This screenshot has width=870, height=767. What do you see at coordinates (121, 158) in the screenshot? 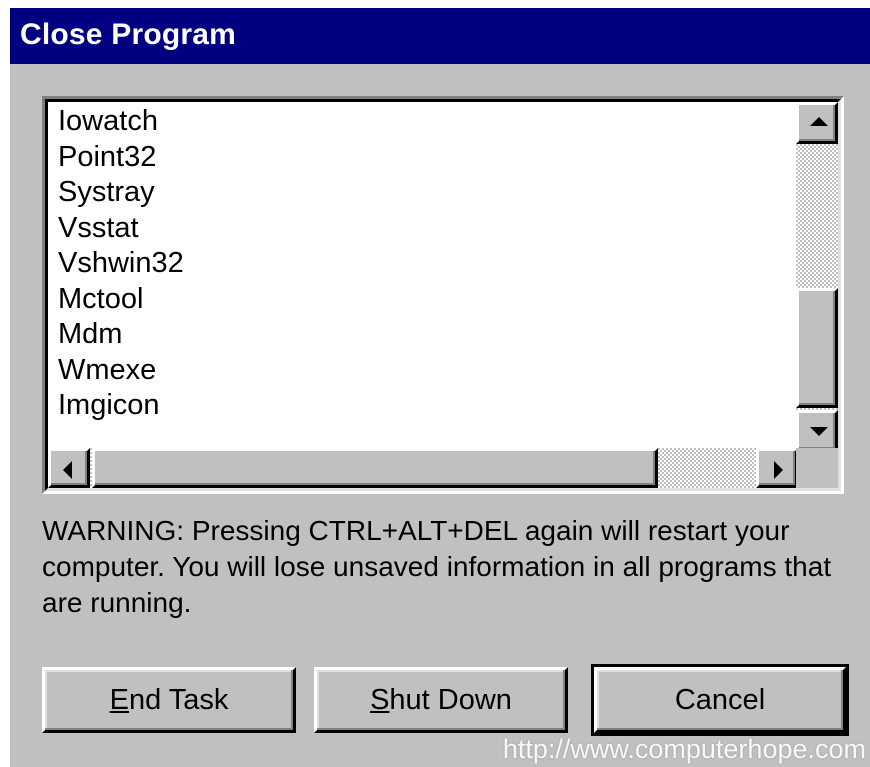
I see `list-item: Point32` at bounding box center [121, 158].